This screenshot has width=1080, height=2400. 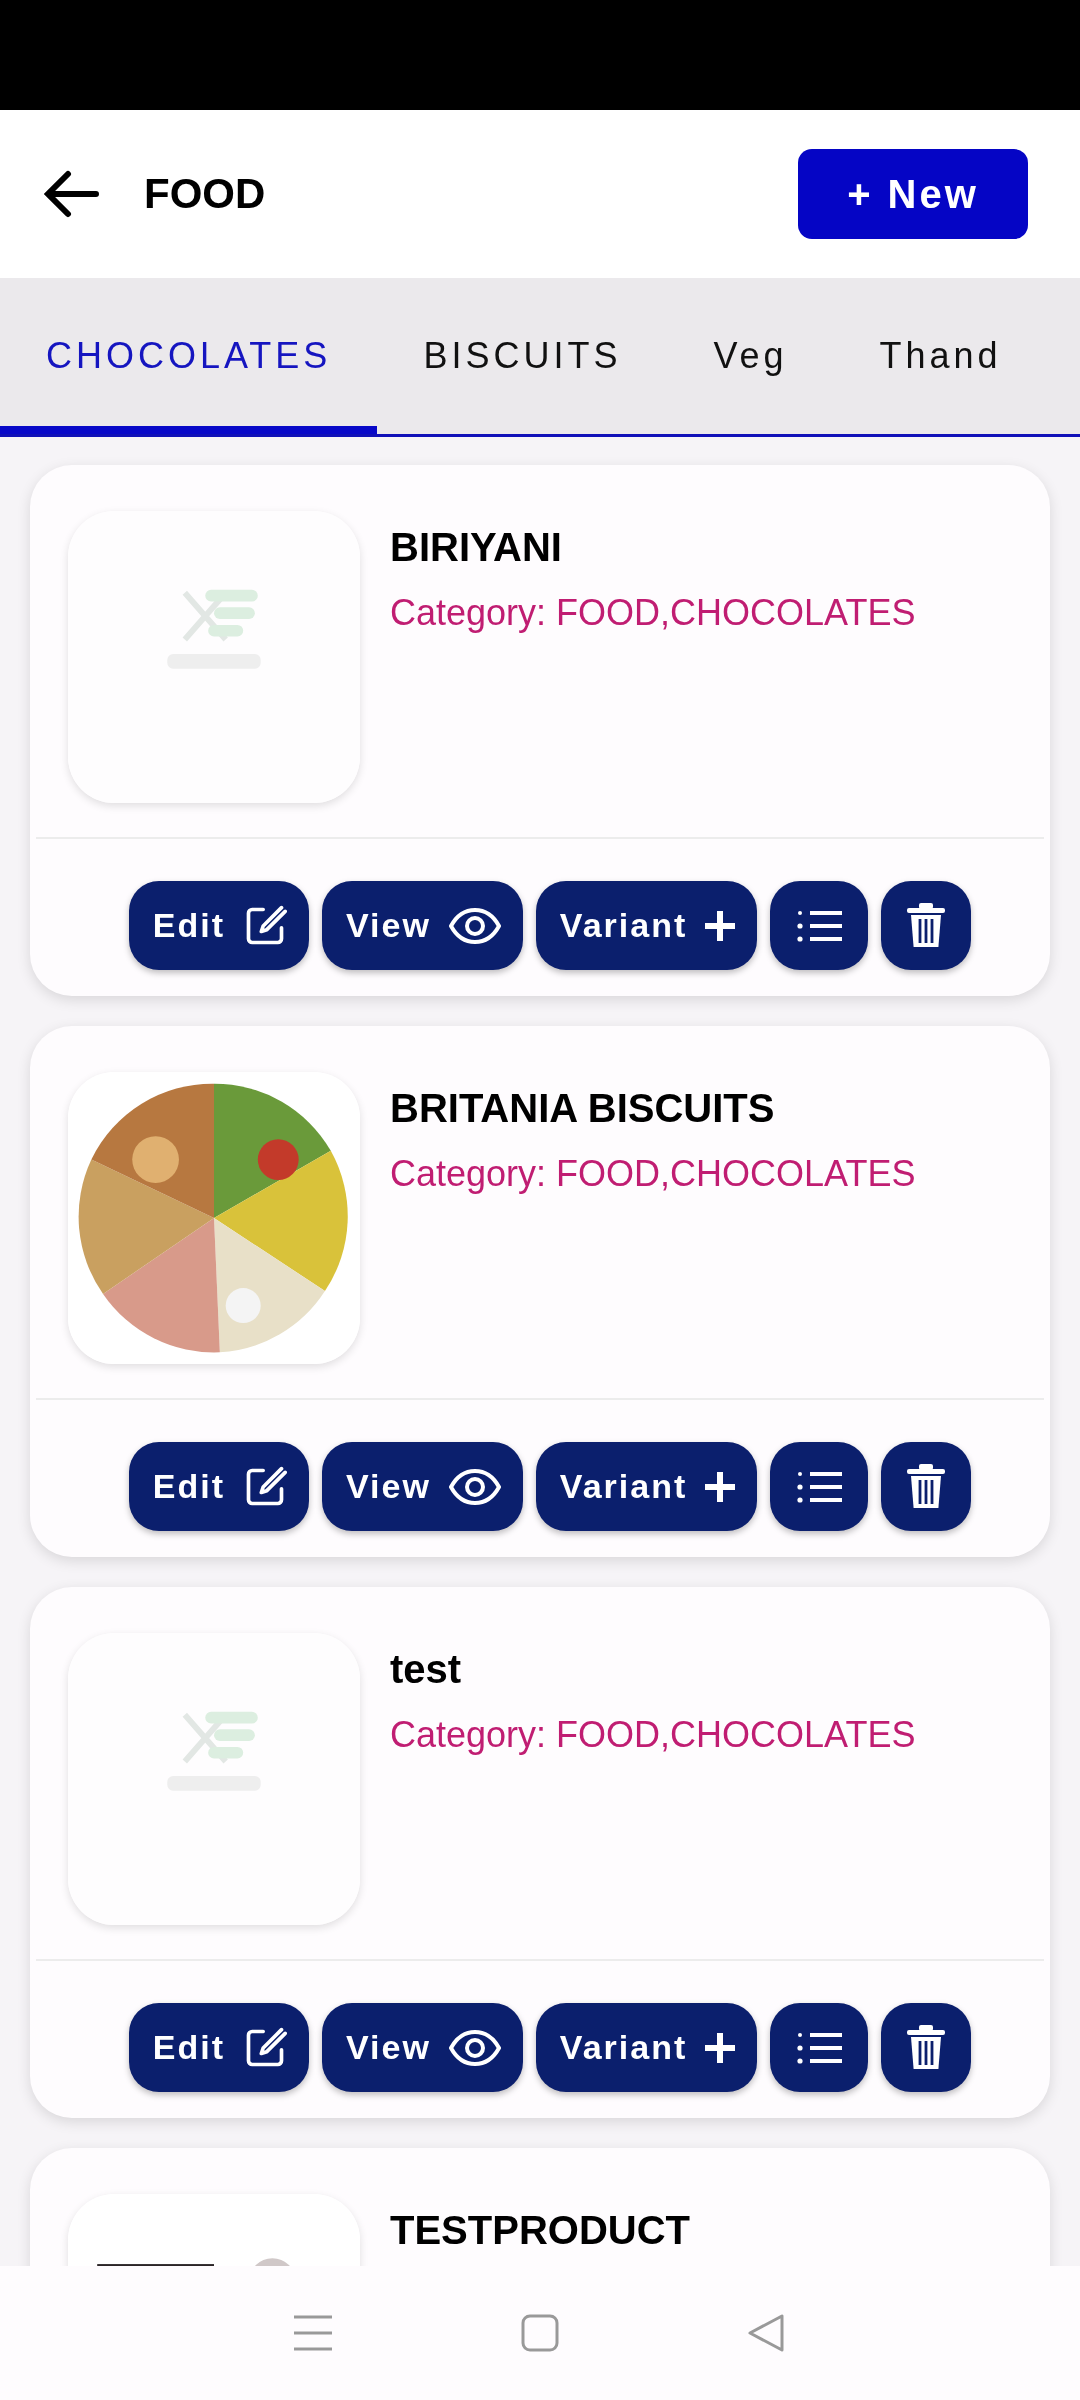 I want to click on category-tab: Veg, so click(x=750, y=356).